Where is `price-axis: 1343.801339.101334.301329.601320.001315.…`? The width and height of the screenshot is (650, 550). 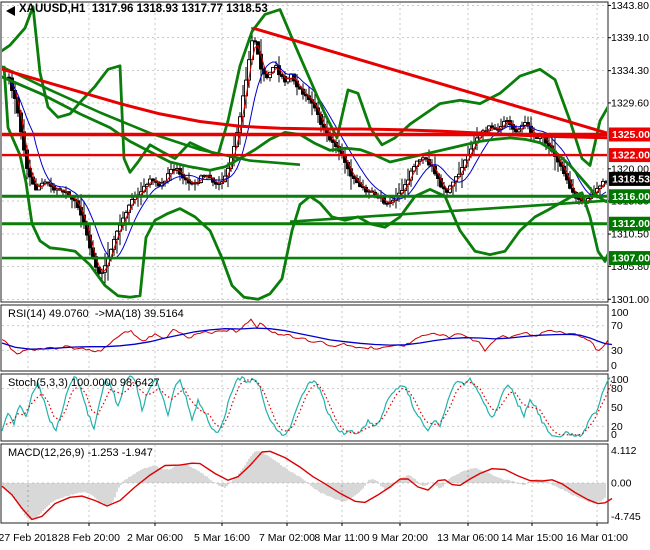 price-axis: 1343.801339.101334.301329.601320.001315.… is located at coordinates (629, 261).